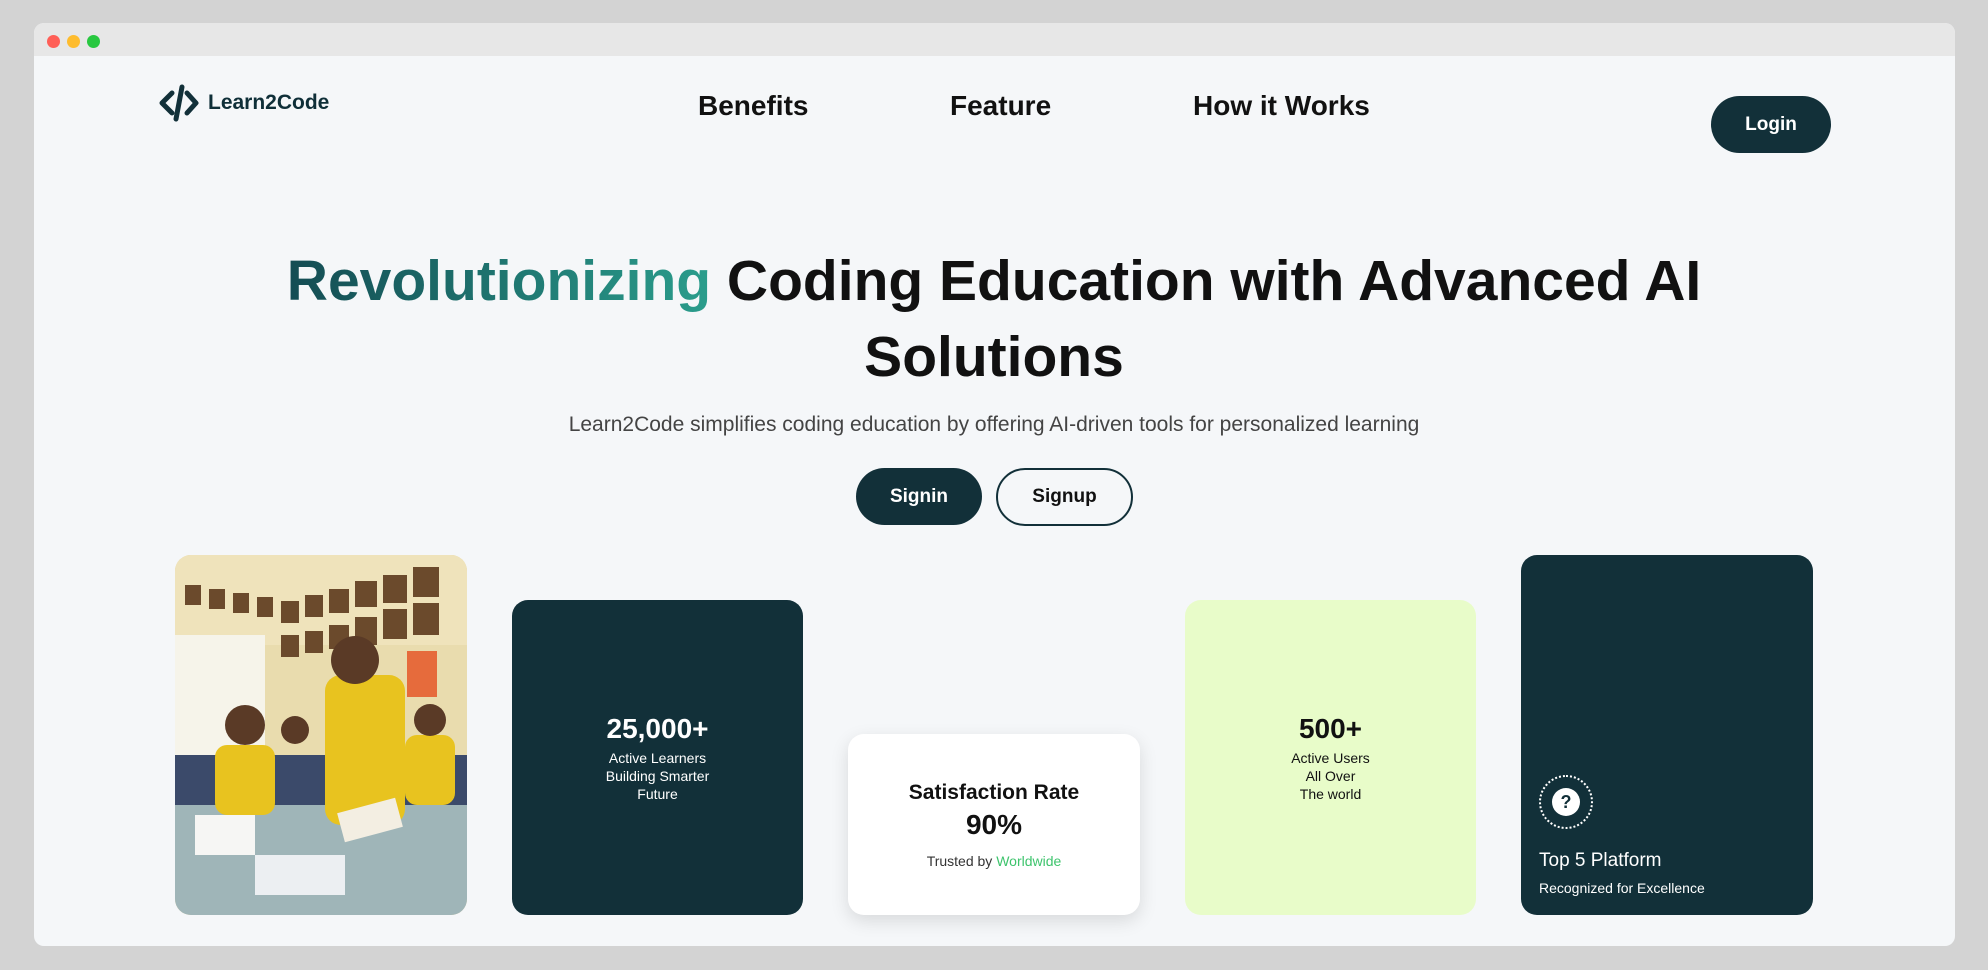 The image size is (1988, 970). I want to click on users-line-2: All Over, so click(1330, 775).